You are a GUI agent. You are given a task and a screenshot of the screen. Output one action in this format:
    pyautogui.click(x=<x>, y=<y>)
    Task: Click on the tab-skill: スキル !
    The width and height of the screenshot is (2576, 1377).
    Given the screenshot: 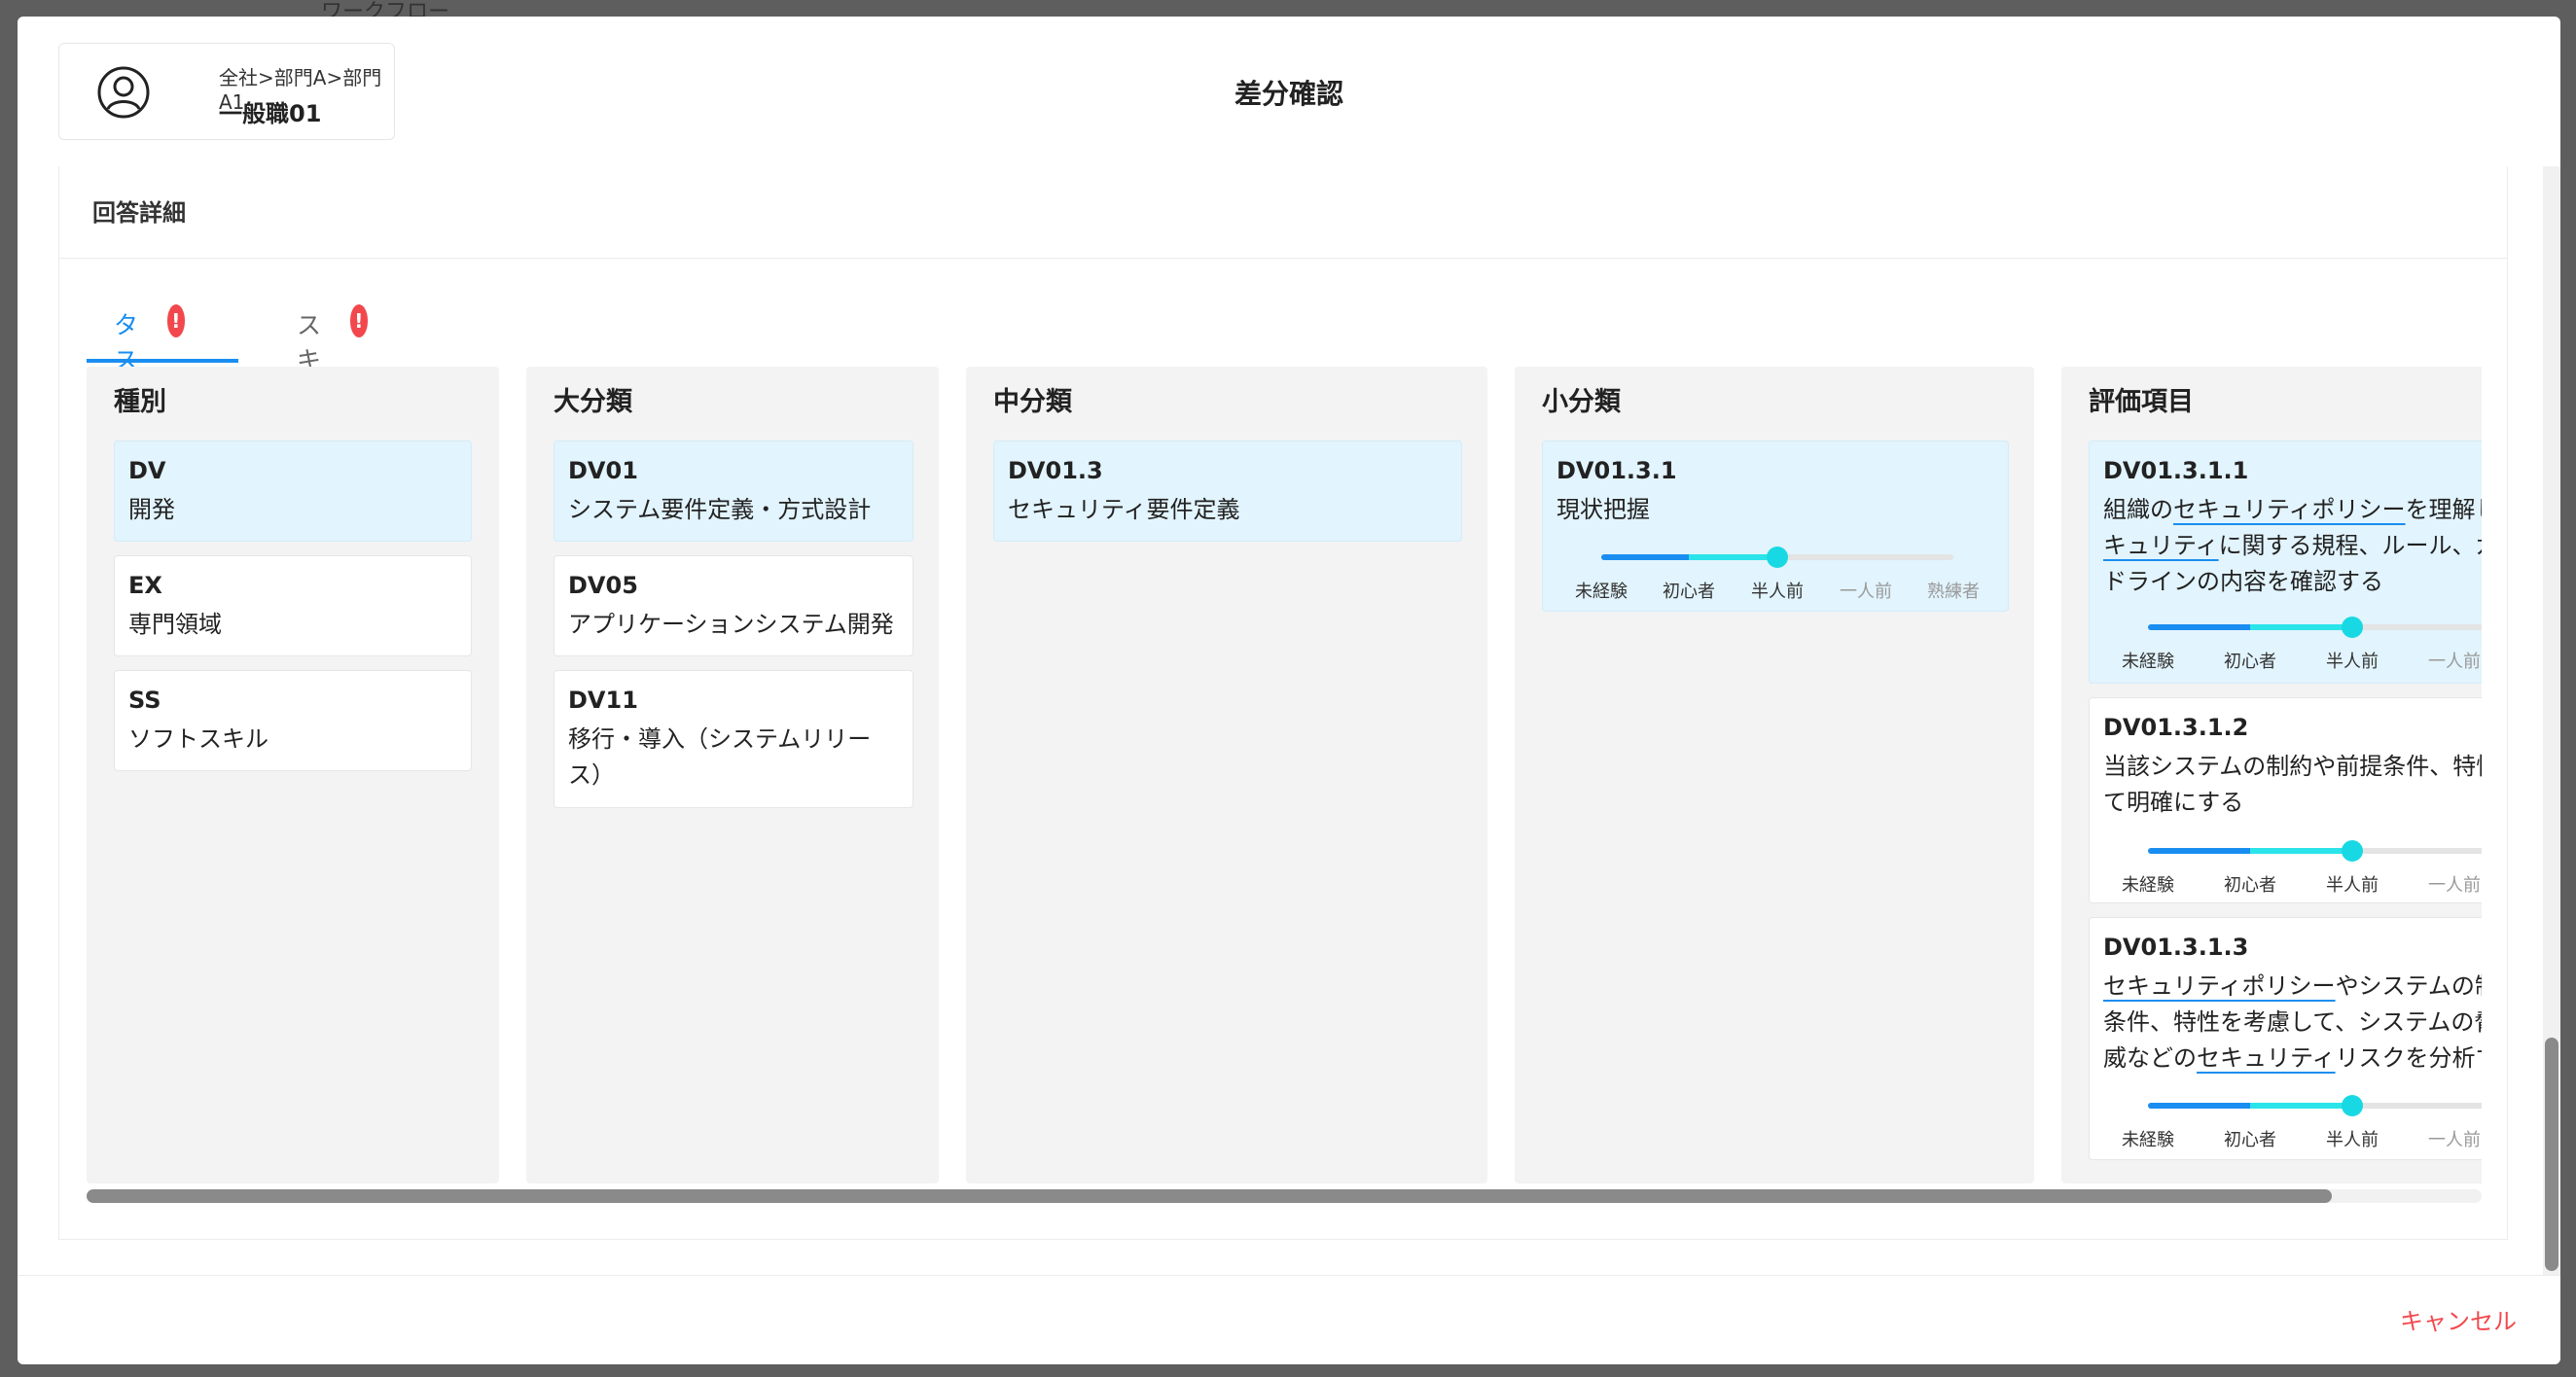 What is the action you would take?
    pyautogui.click(x=333, y=354)
    